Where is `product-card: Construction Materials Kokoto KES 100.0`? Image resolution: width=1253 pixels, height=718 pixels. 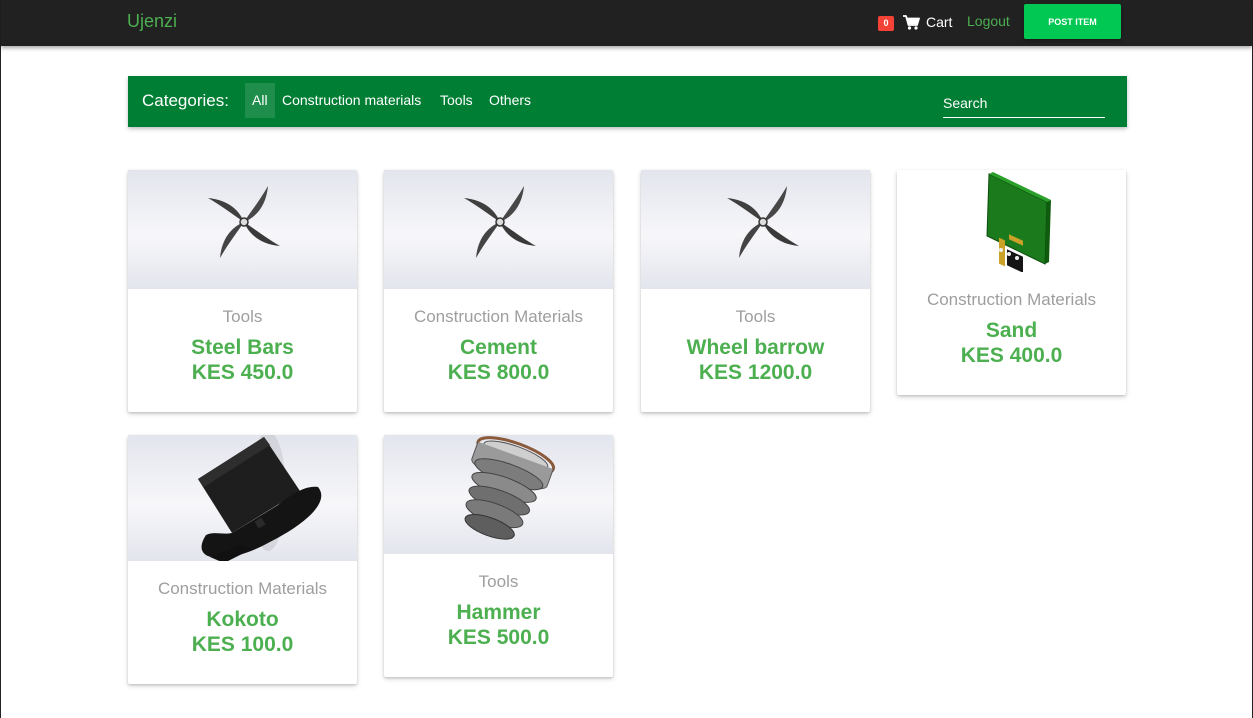 product-card: Construction Materials Kokoto KES 100.0 is located at coordinates (242, 559).